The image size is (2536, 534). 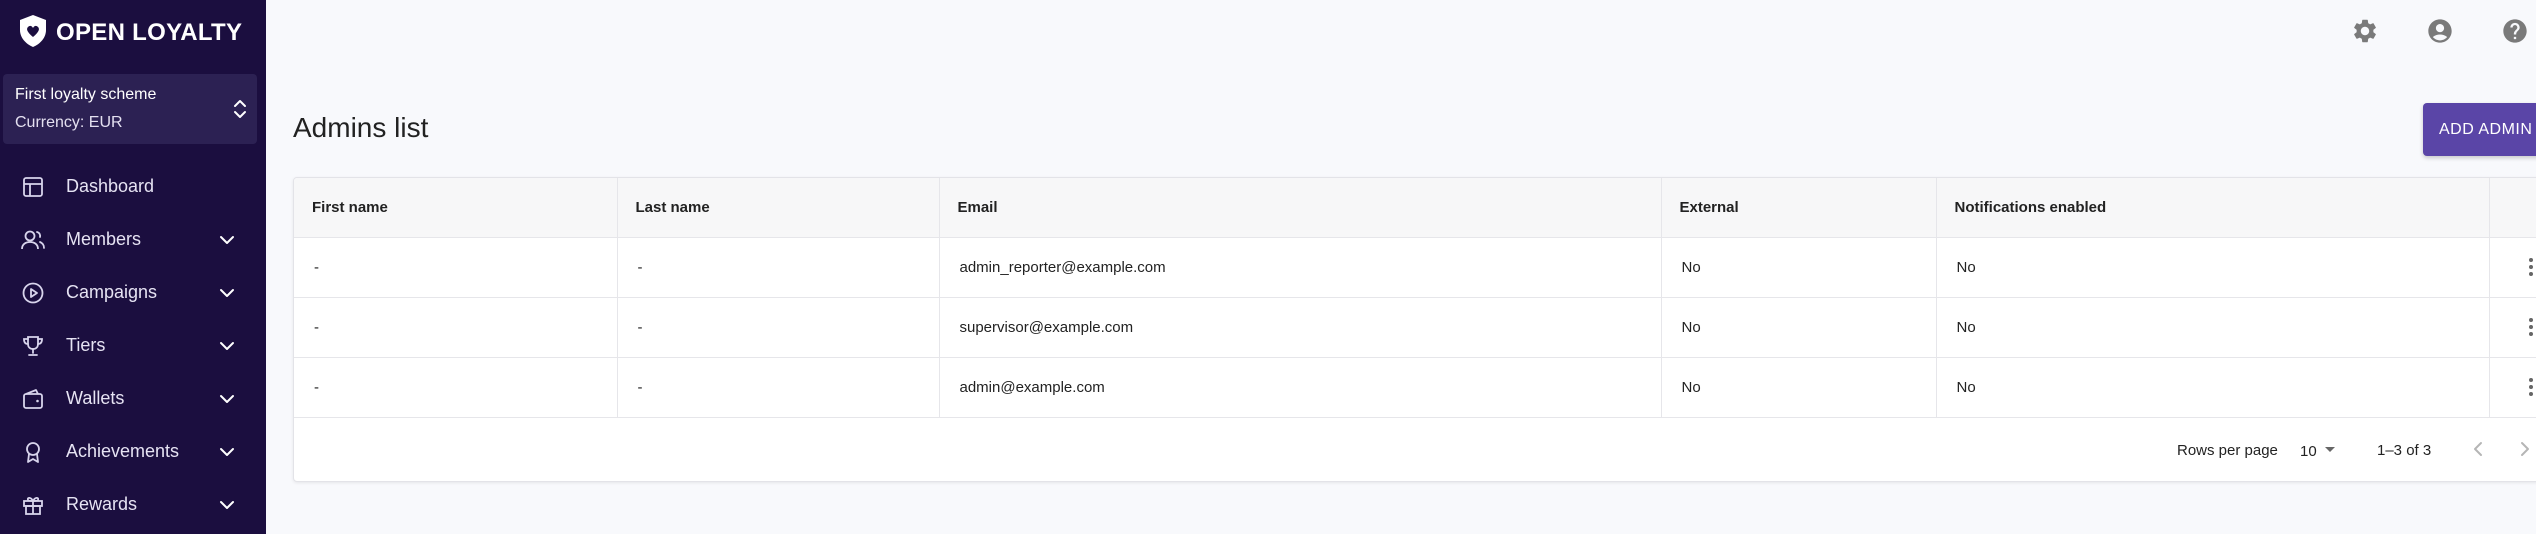 I want to click on table-row: - - admin_reporter@example.com No No, so click(x=1415, y=267).